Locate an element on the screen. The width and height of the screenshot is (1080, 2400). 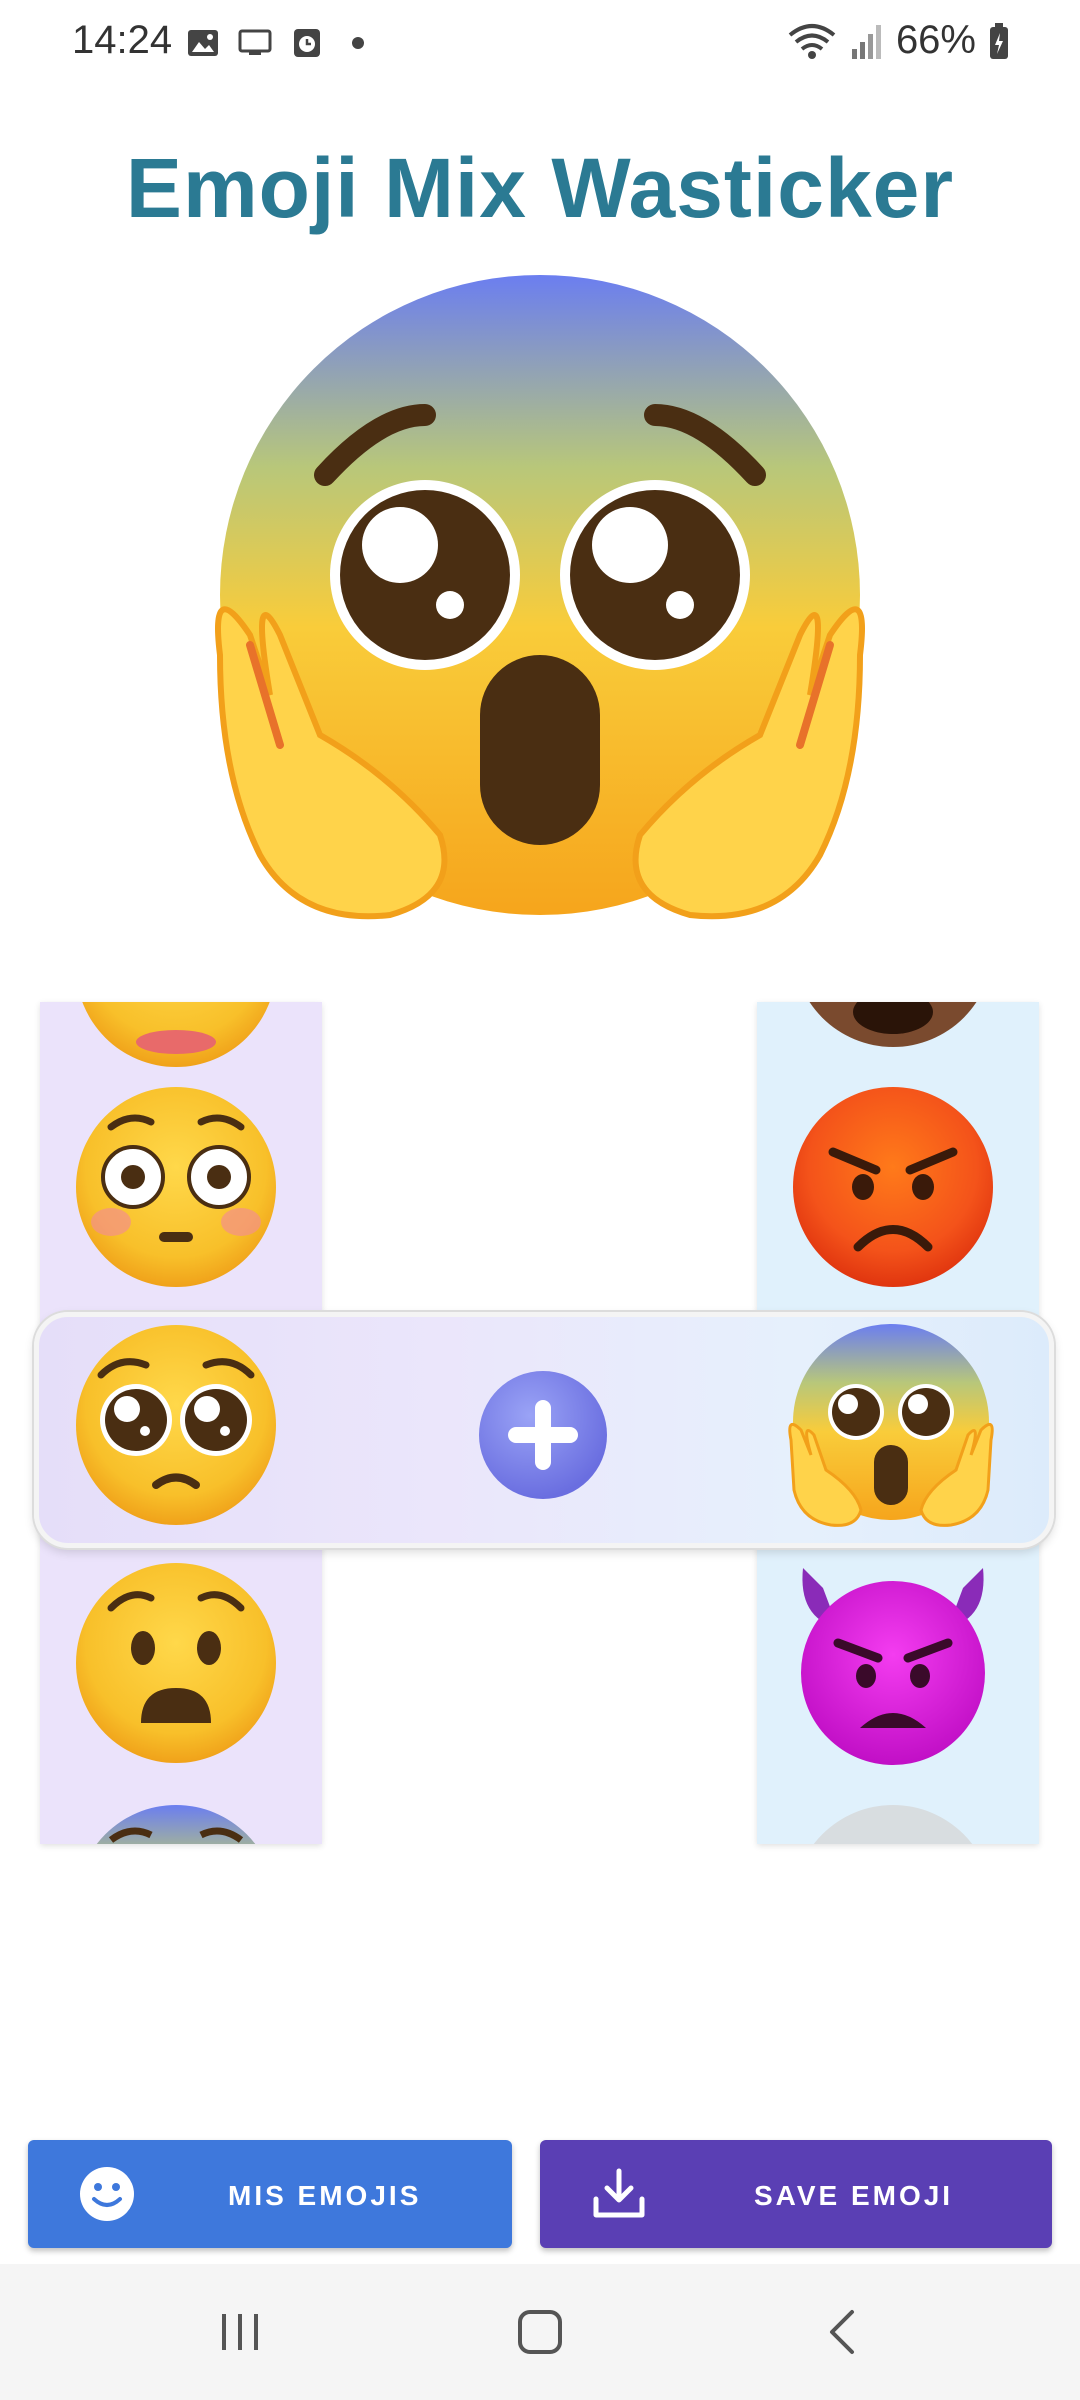
save-emoji-button: SAVE EMOJI is located at coordinates (796, 2194).